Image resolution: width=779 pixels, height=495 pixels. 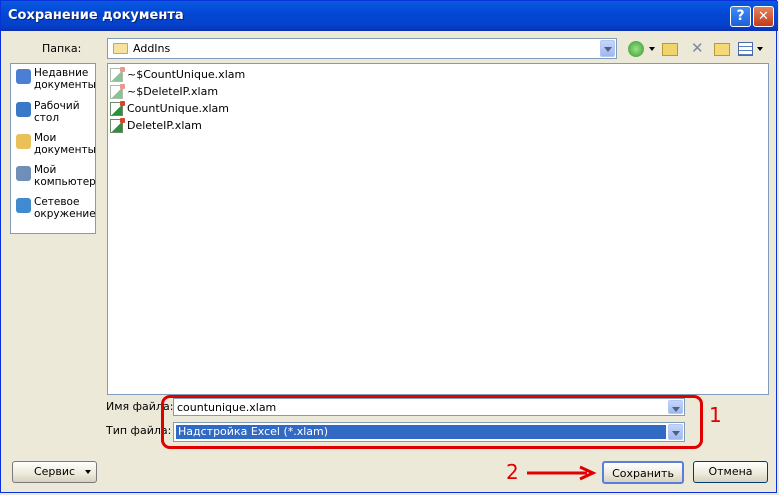 I want to click on tools-button: Сервис, so click(x=54, y=472).